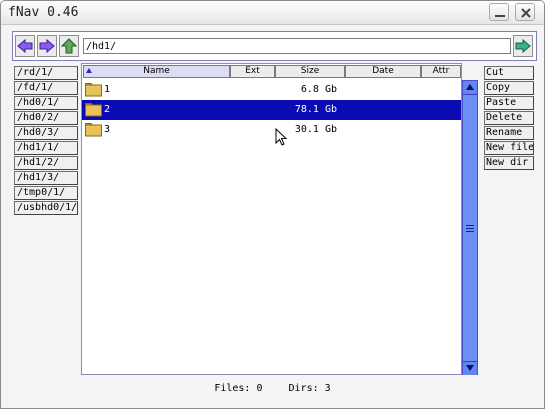 Image resolution: width=545 pixels, height=409 pixels. I want to click on rename-button: Rename, so click(509, 133).